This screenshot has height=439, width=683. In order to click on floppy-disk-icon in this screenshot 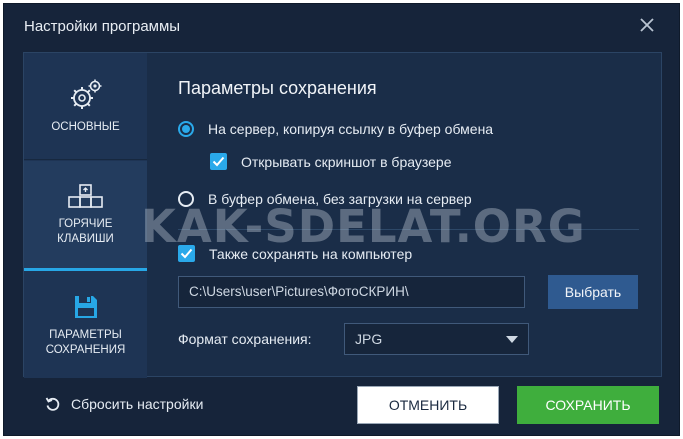, I will do `click(85, 307)`.